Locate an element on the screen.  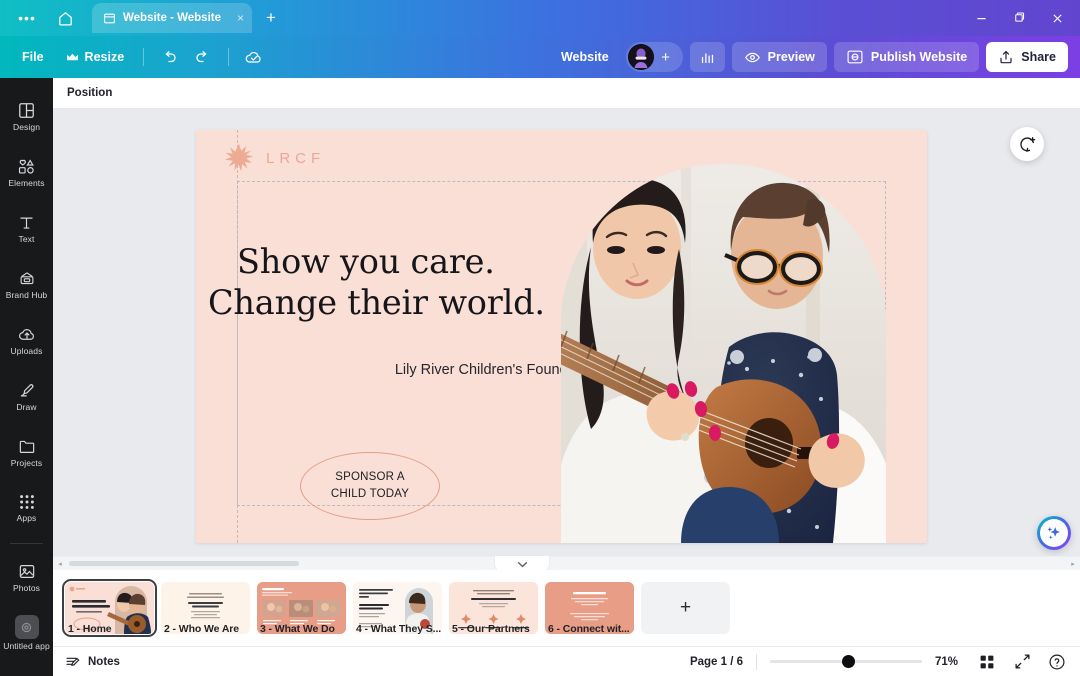
untitled-app-icon is located at coordinates (26, 627).